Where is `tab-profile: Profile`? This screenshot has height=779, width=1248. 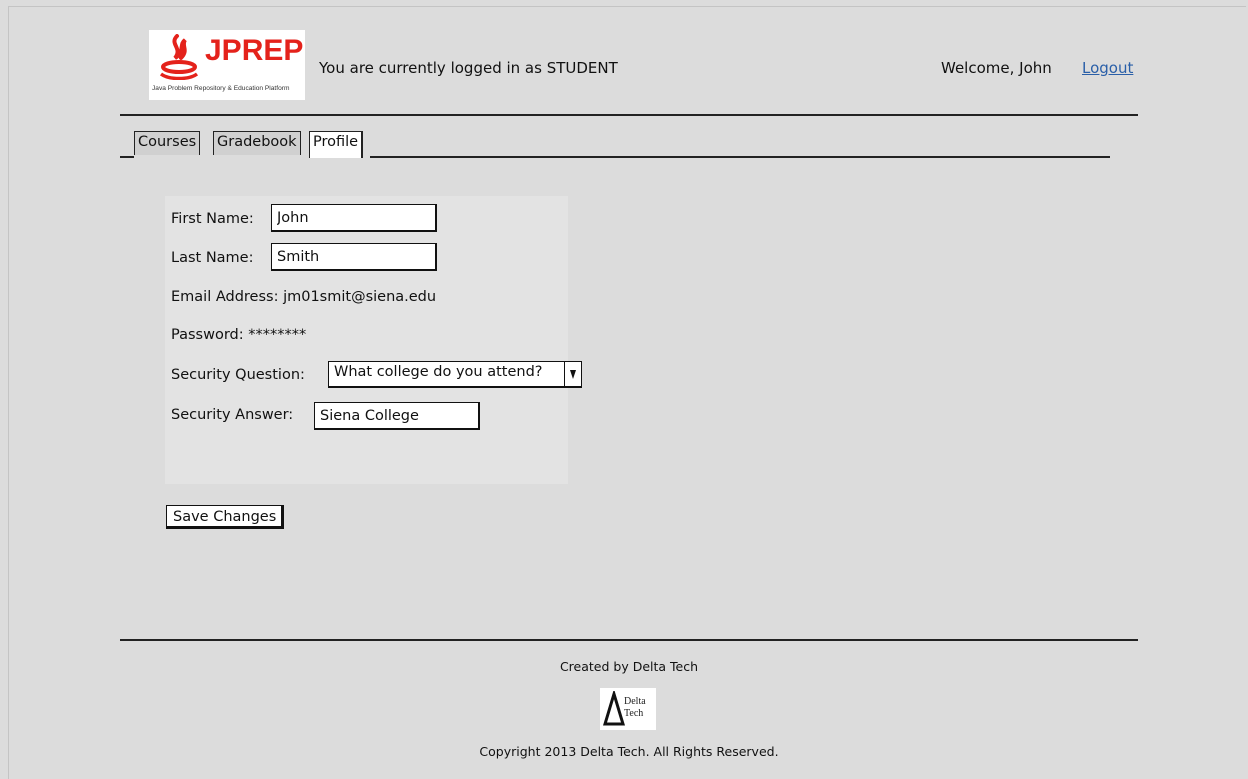 tab-profile: Profile is located at coordinates (336, 144).